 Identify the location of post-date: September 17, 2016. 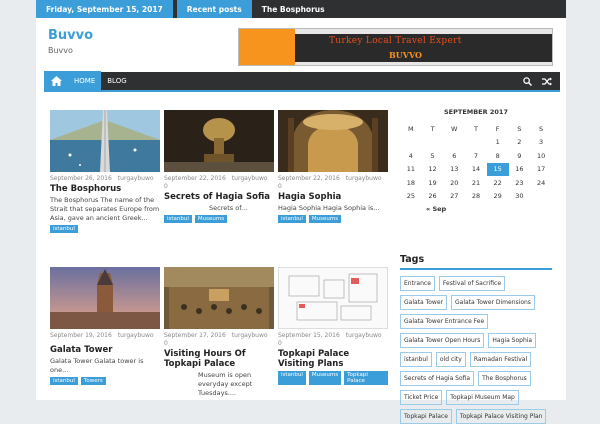
(195, 335).